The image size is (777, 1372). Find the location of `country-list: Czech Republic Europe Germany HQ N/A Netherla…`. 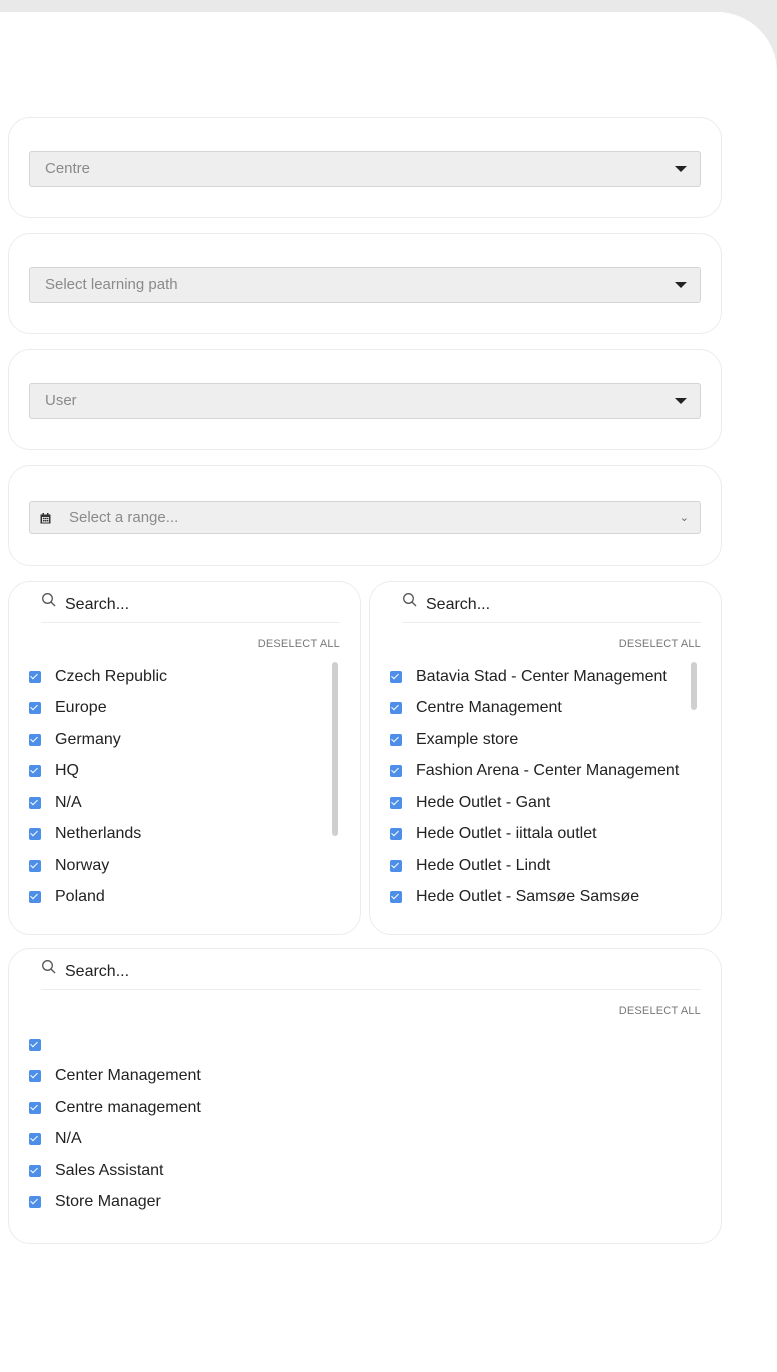

country-list: Czech Republic Europe Germany HQ N/A Netherla… is located at coordinates (184, 787).